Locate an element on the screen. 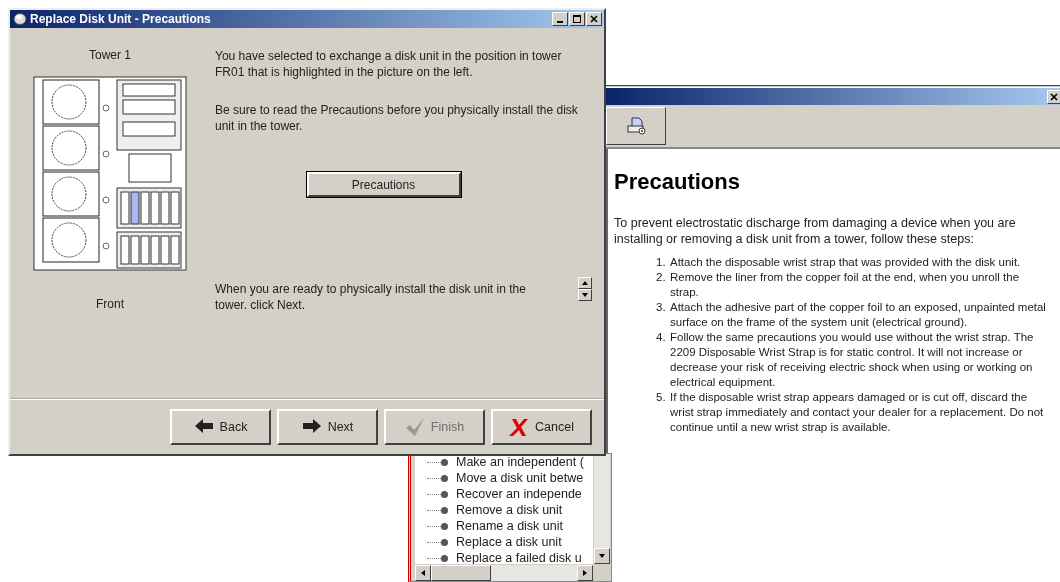 Image resolution: width=1060 pixels, height=582 pixels. step-number: 5. is located at coordinates (661, 397).